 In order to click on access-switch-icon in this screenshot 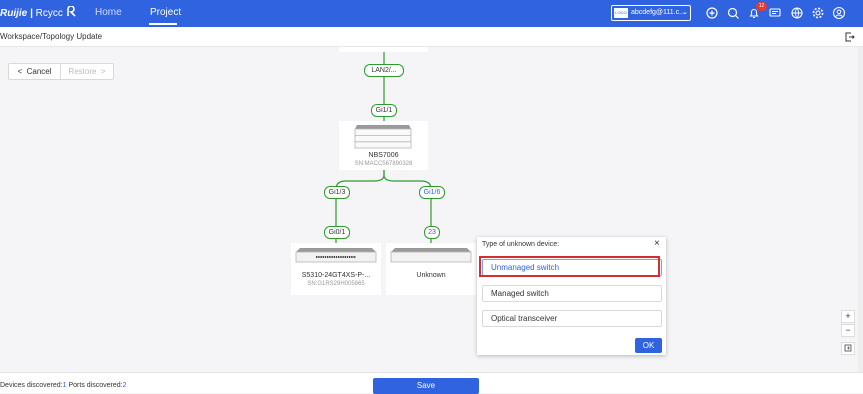, I will do `click(336, 255)`.